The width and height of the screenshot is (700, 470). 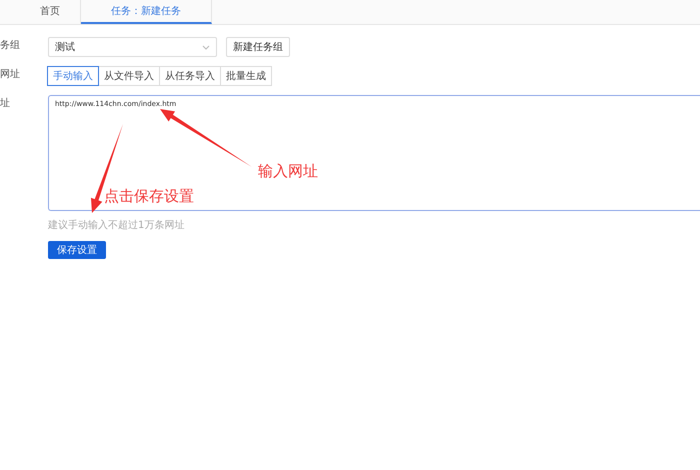 What do you see at coordinates (10, 75) in the screenshot?
I see `field-label: 网址` at bounding box center [10, 75].